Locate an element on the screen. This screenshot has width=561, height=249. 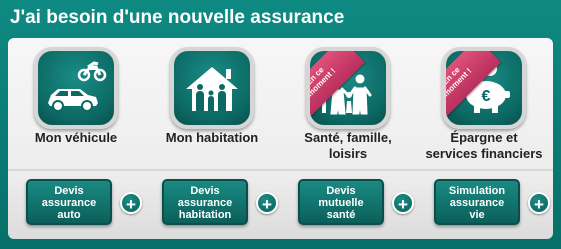
savings-tile: € En ce moment ! is located at coordinates (484, 88).